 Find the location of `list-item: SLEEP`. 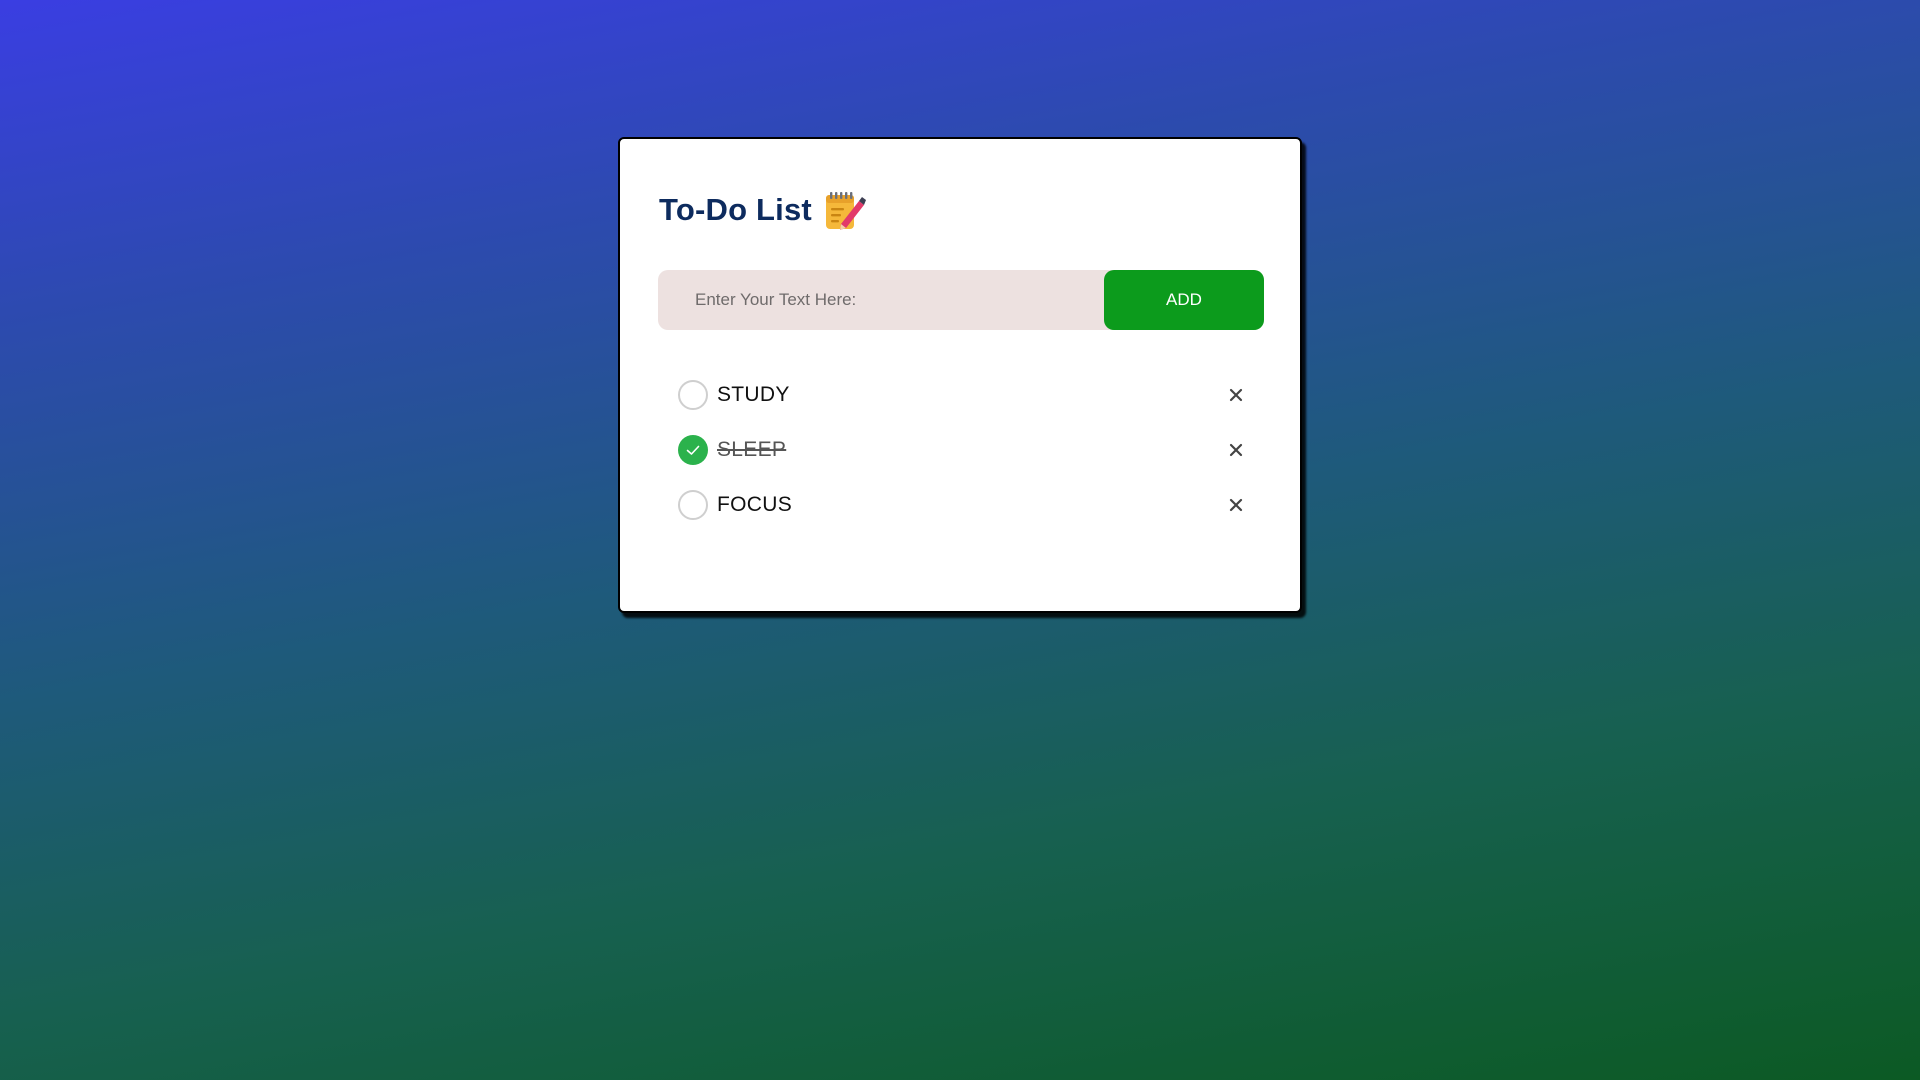

list-item: SLEEP is located at coordinates (963, 449).